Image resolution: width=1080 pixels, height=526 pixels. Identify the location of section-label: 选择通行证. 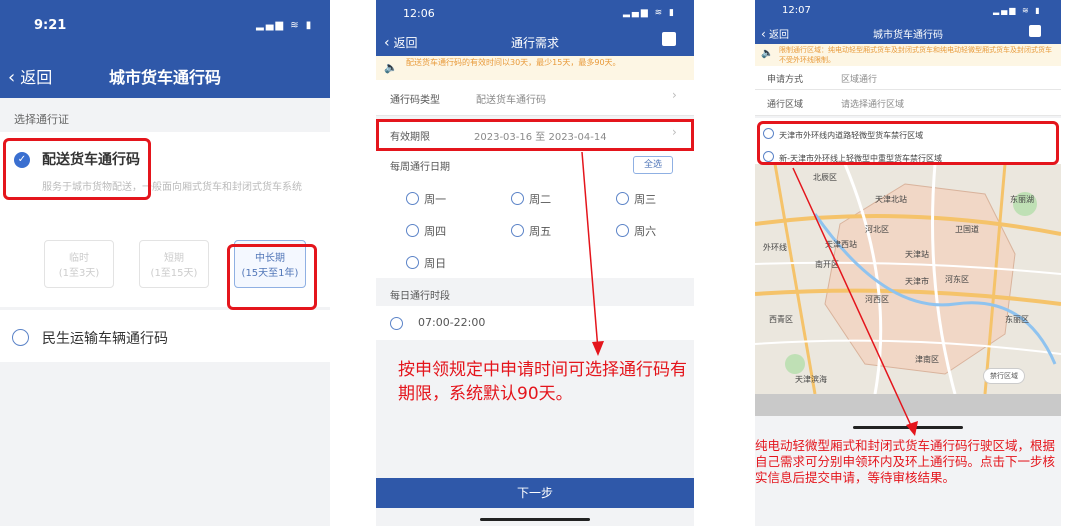
(41, 119).